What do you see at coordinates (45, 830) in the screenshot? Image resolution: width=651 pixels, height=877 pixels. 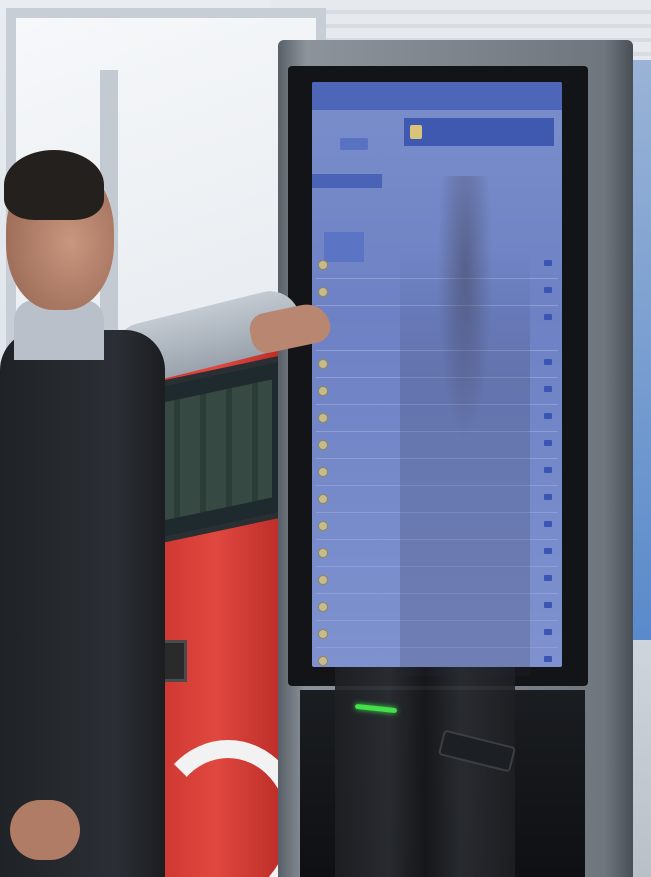 I see `person-left-hand` at bounding box center [45, 830].